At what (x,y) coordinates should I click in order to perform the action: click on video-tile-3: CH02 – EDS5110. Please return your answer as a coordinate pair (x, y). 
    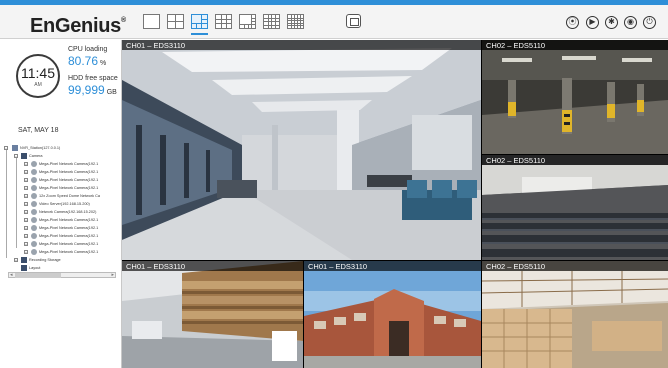
    Looking at the image, I should click on (575, 207).